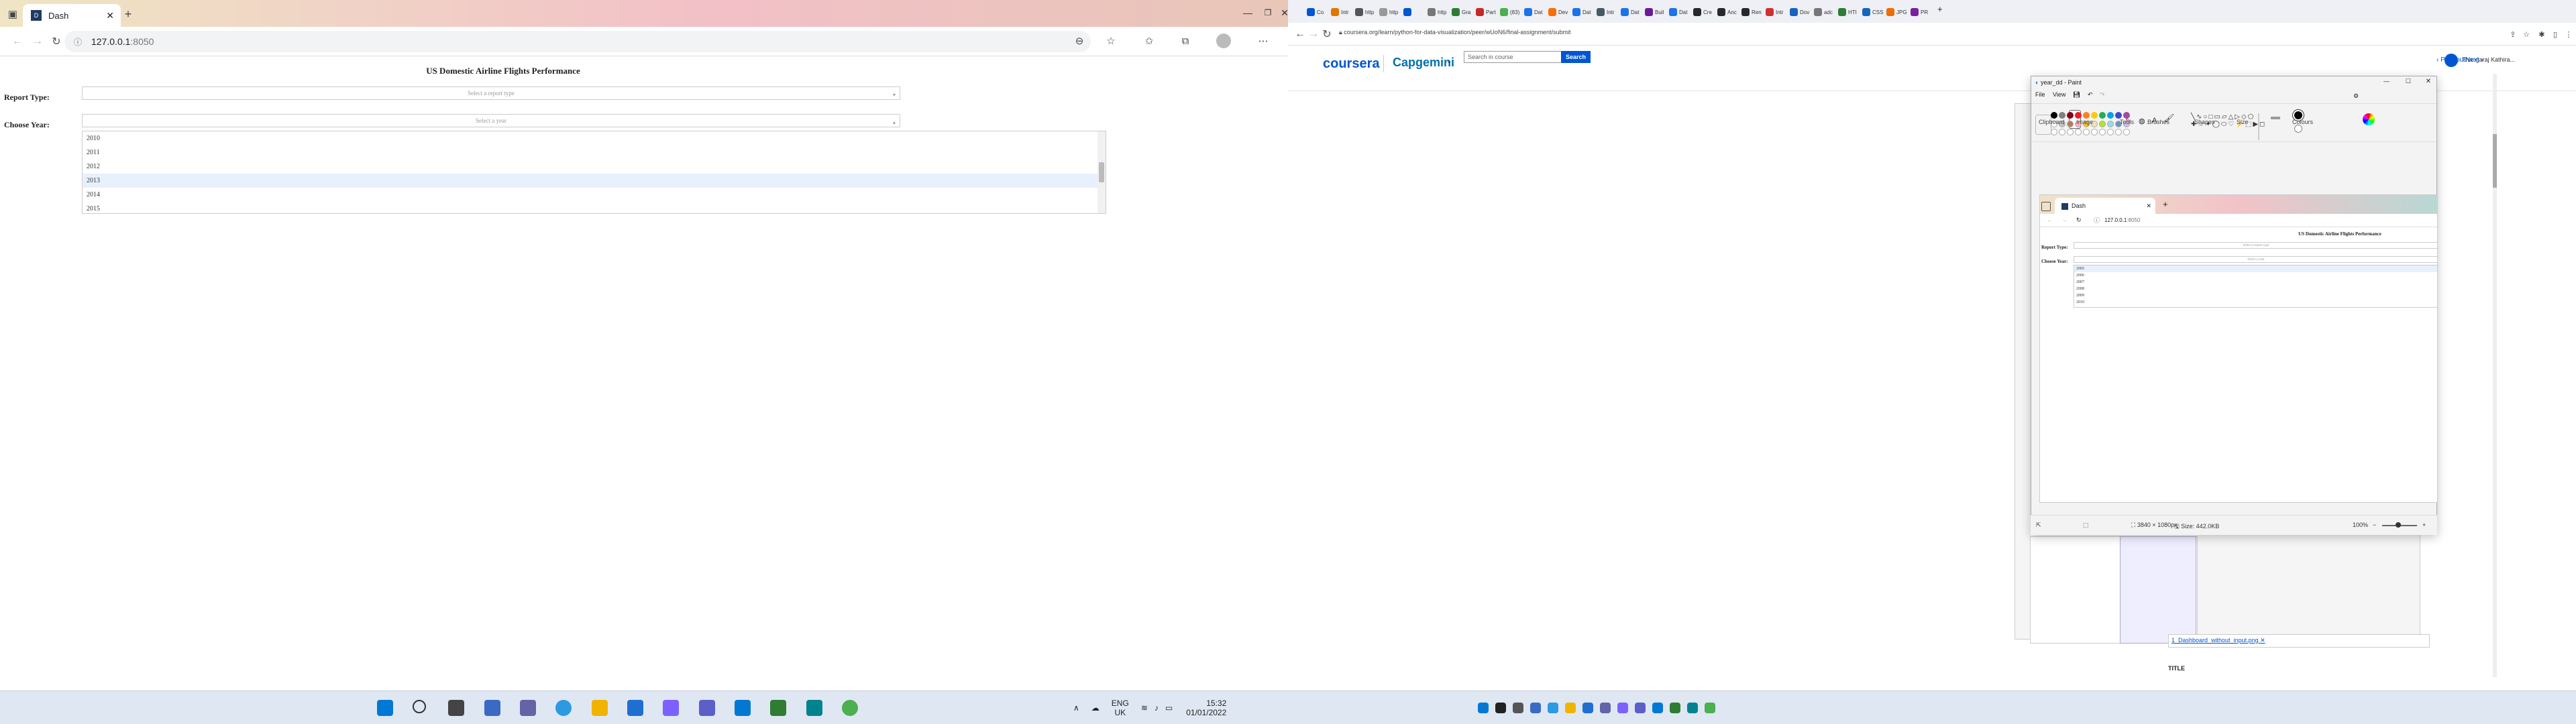  I want to click on year-option: 2012, so click(594, 167).